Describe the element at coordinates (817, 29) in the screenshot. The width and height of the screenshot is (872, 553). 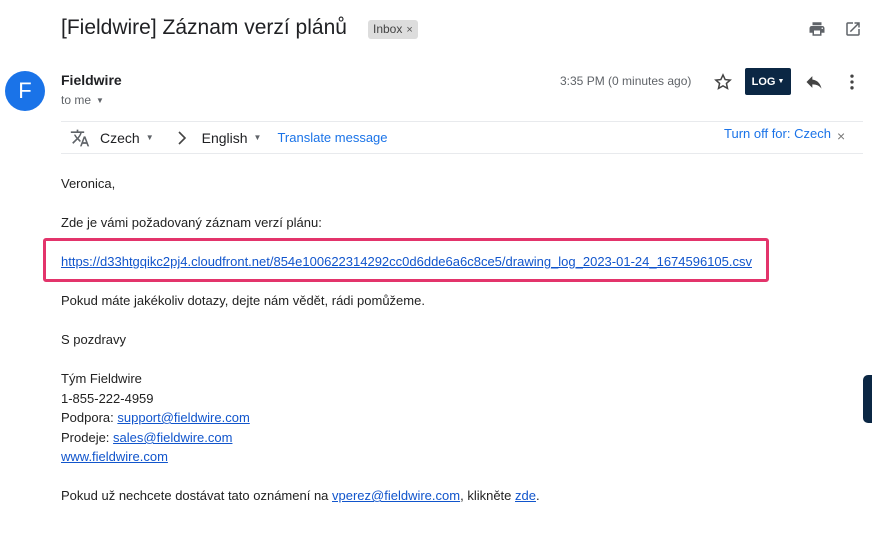
I see `print-icon` at that location.